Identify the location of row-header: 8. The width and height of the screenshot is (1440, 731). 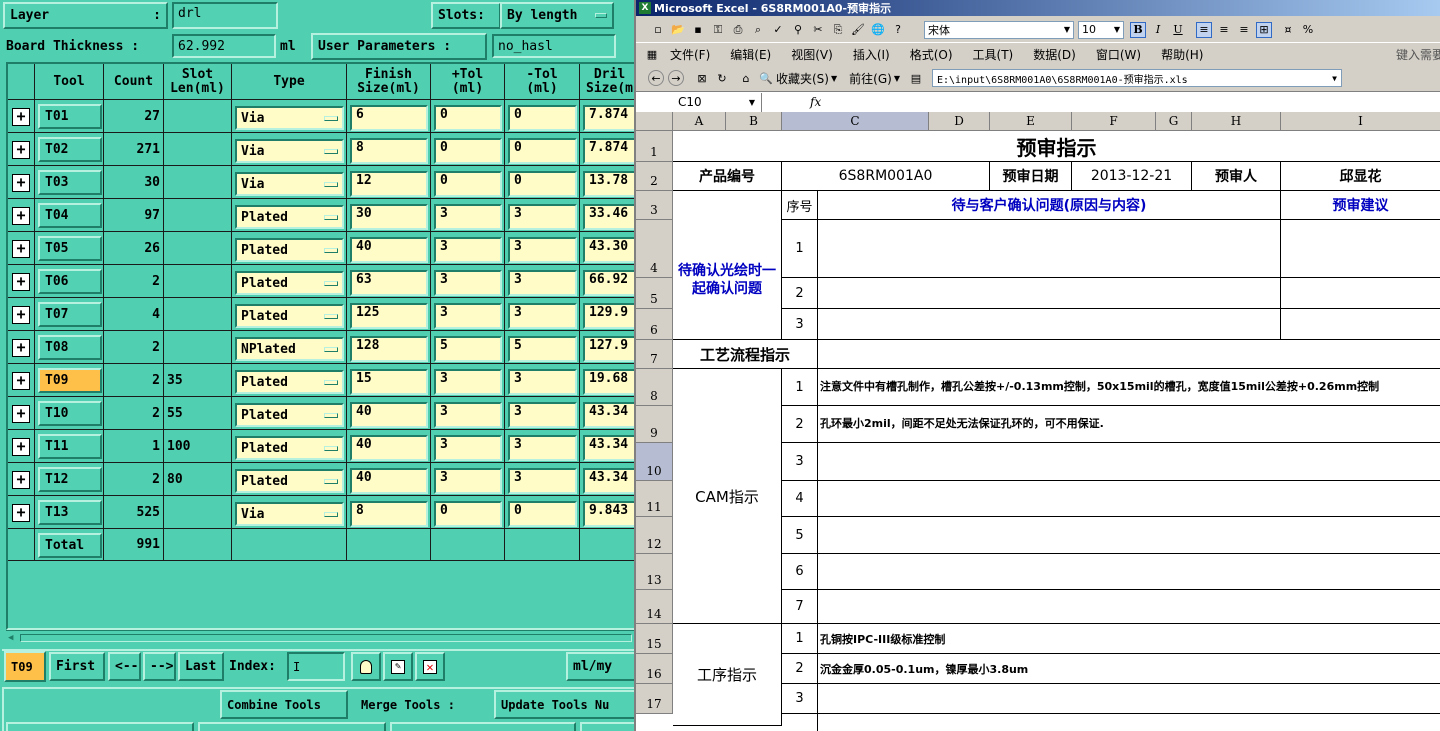
(654, 387).